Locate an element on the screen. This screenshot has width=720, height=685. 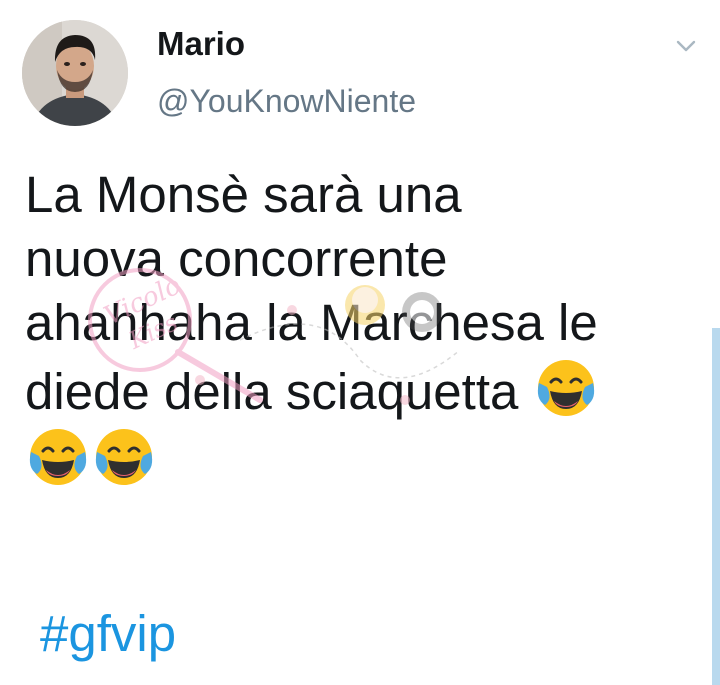
chevron-down-icon is located at coordinates (686, 46).